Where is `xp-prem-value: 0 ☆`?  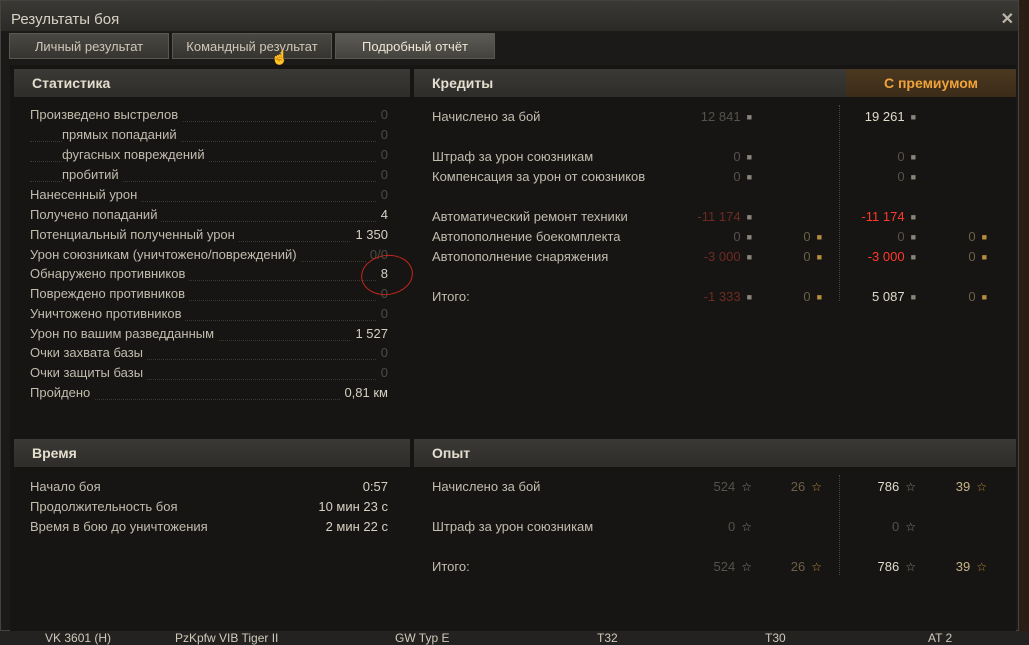
xp-prem-value: 0 ☆ is located at coordinates (866, 527).